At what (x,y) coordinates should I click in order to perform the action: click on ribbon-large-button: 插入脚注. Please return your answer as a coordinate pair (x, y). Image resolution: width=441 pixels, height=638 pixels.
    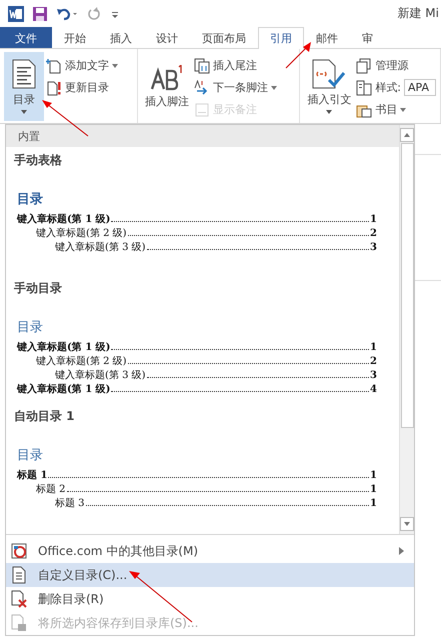
    Looking at the image, I should click on (167, 86).